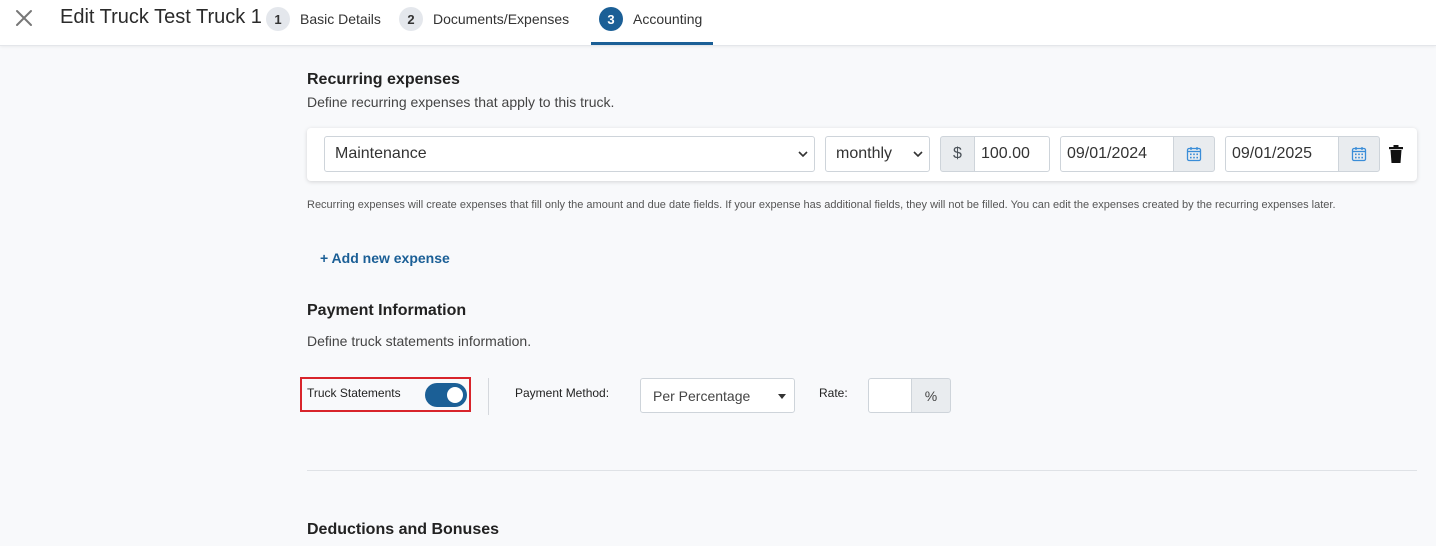 Image resolution: width=1436 pixels, height=546 pixels. Describe the element at coordinates (652, 43) in the screenshot. I see `active-step-indicator` at that location.